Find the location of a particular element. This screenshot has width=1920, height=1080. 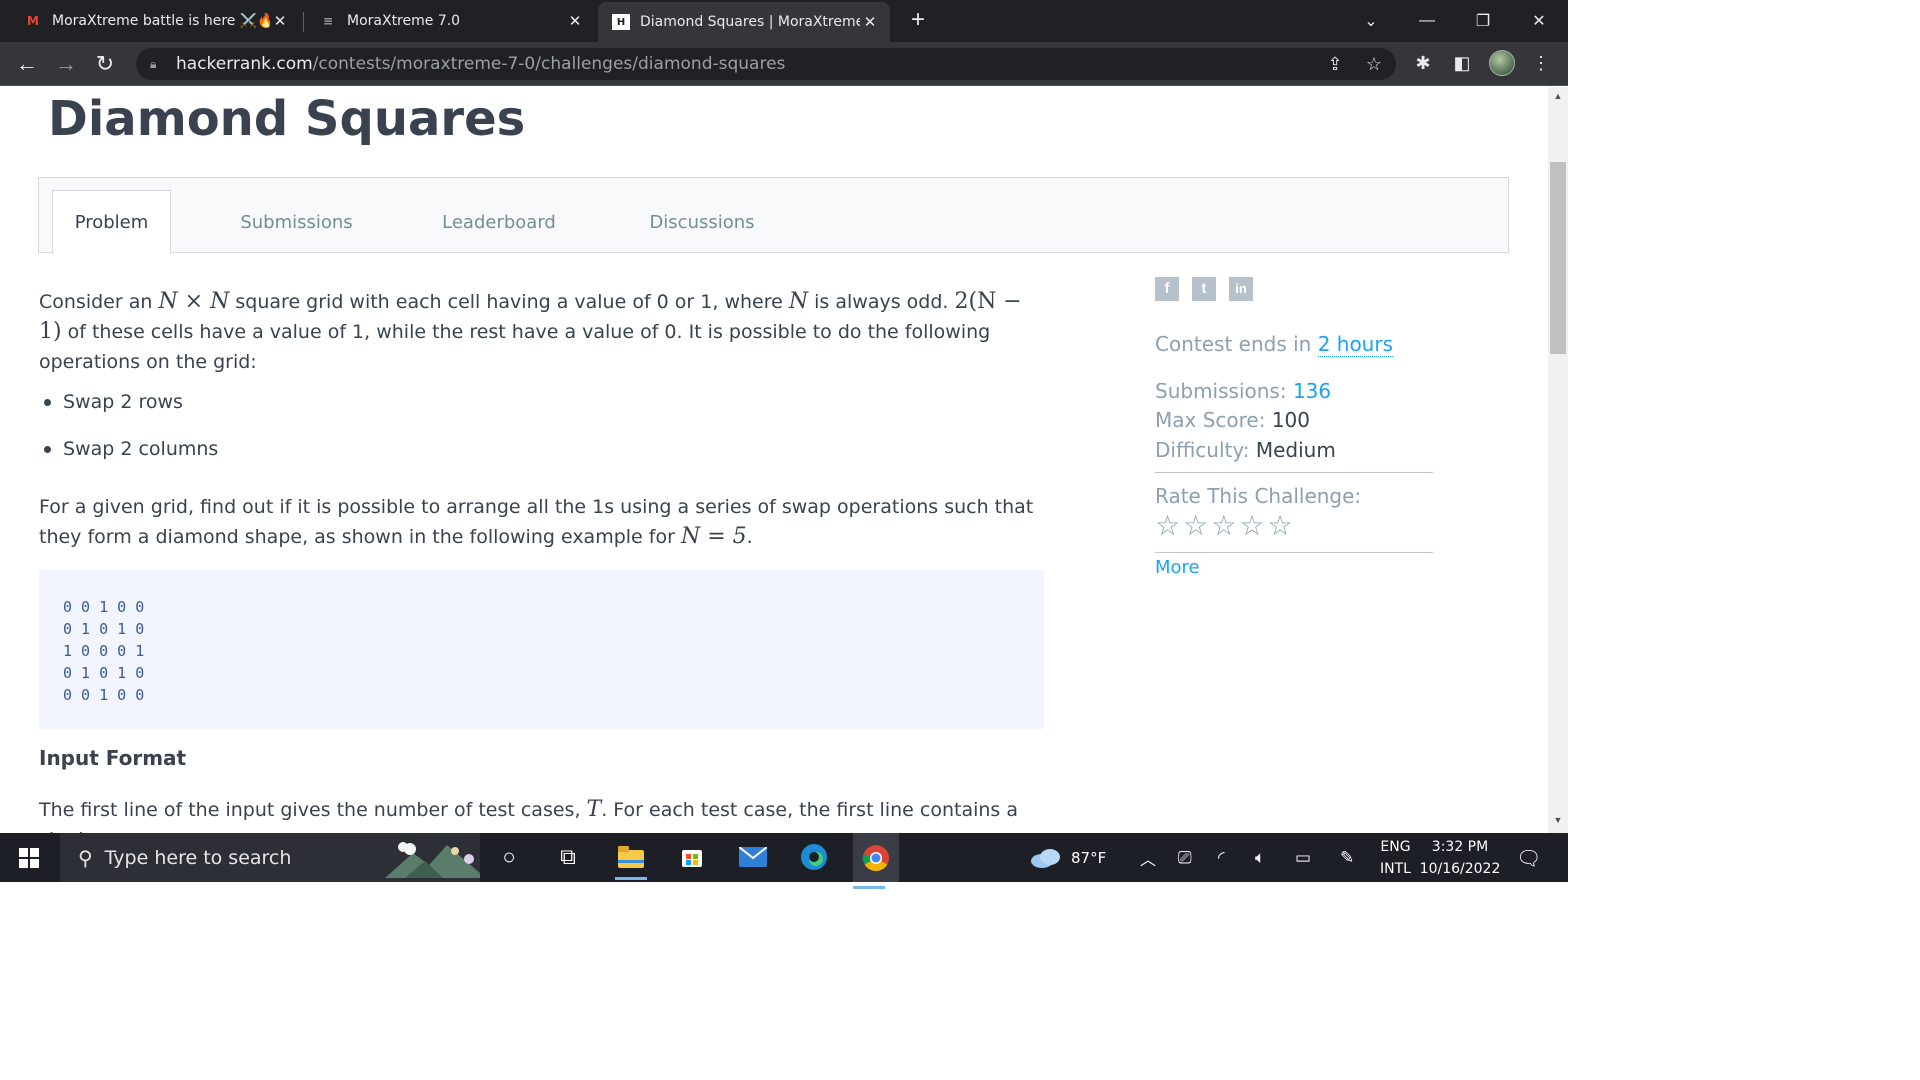

new-tab-button: + is located at coordinates (918, 20).